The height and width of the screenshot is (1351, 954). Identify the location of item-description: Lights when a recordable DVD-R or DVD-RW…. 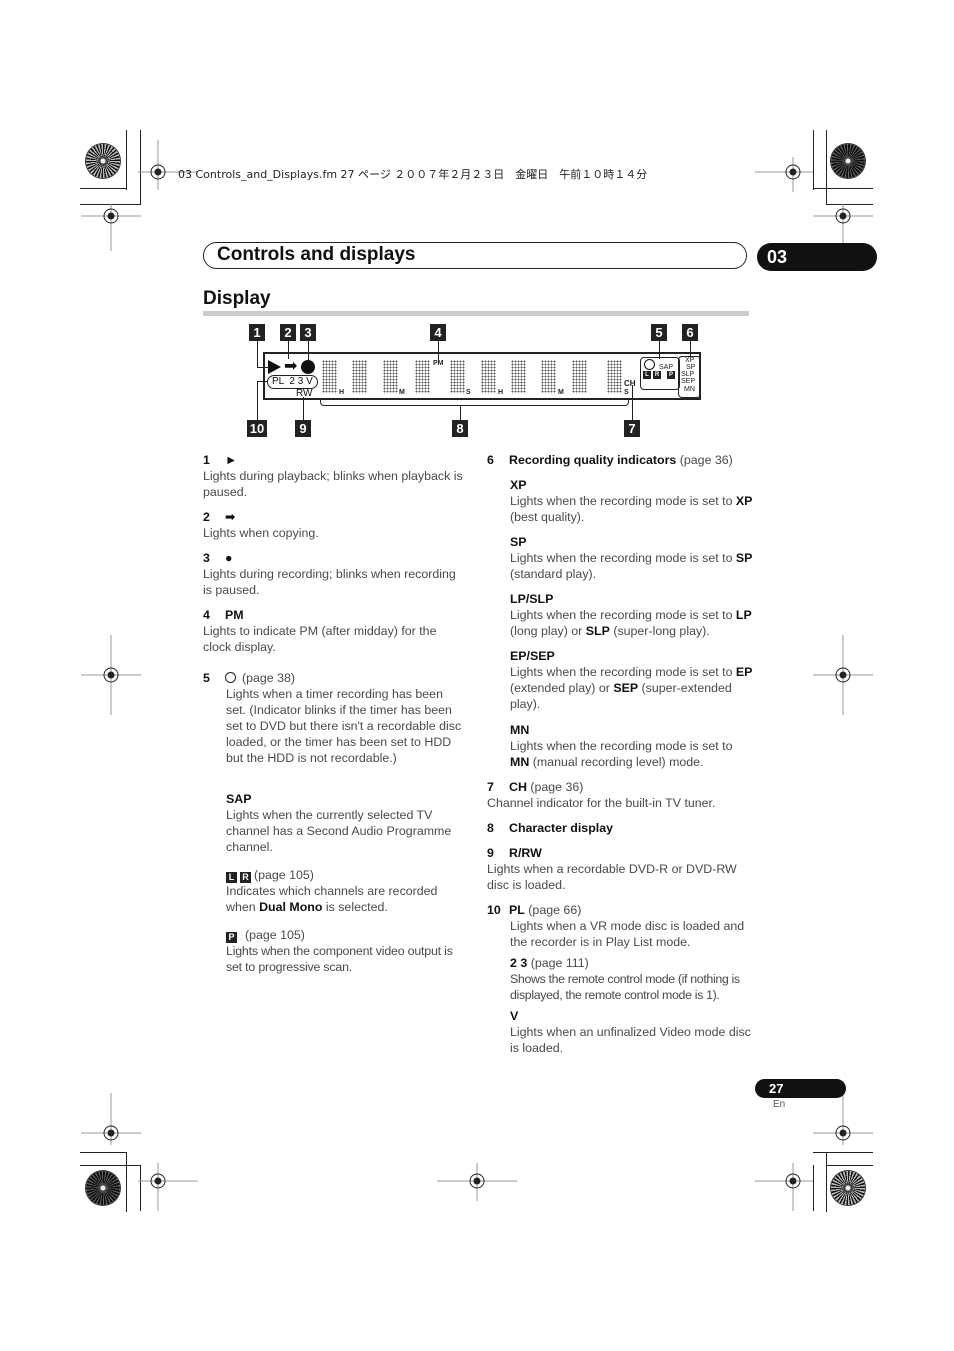
(612, 877).